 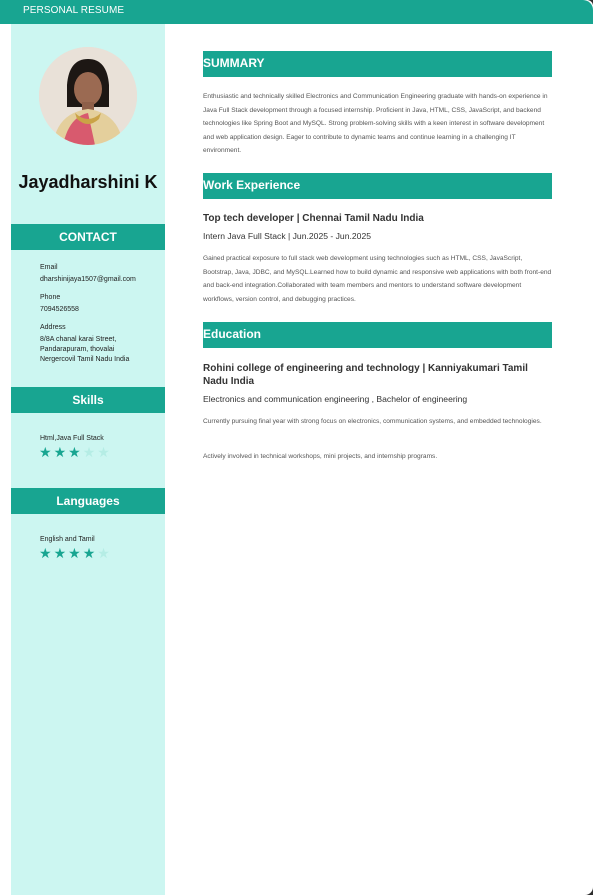 I want to click on languages-heading: Languages, so click(x=88, y=501).